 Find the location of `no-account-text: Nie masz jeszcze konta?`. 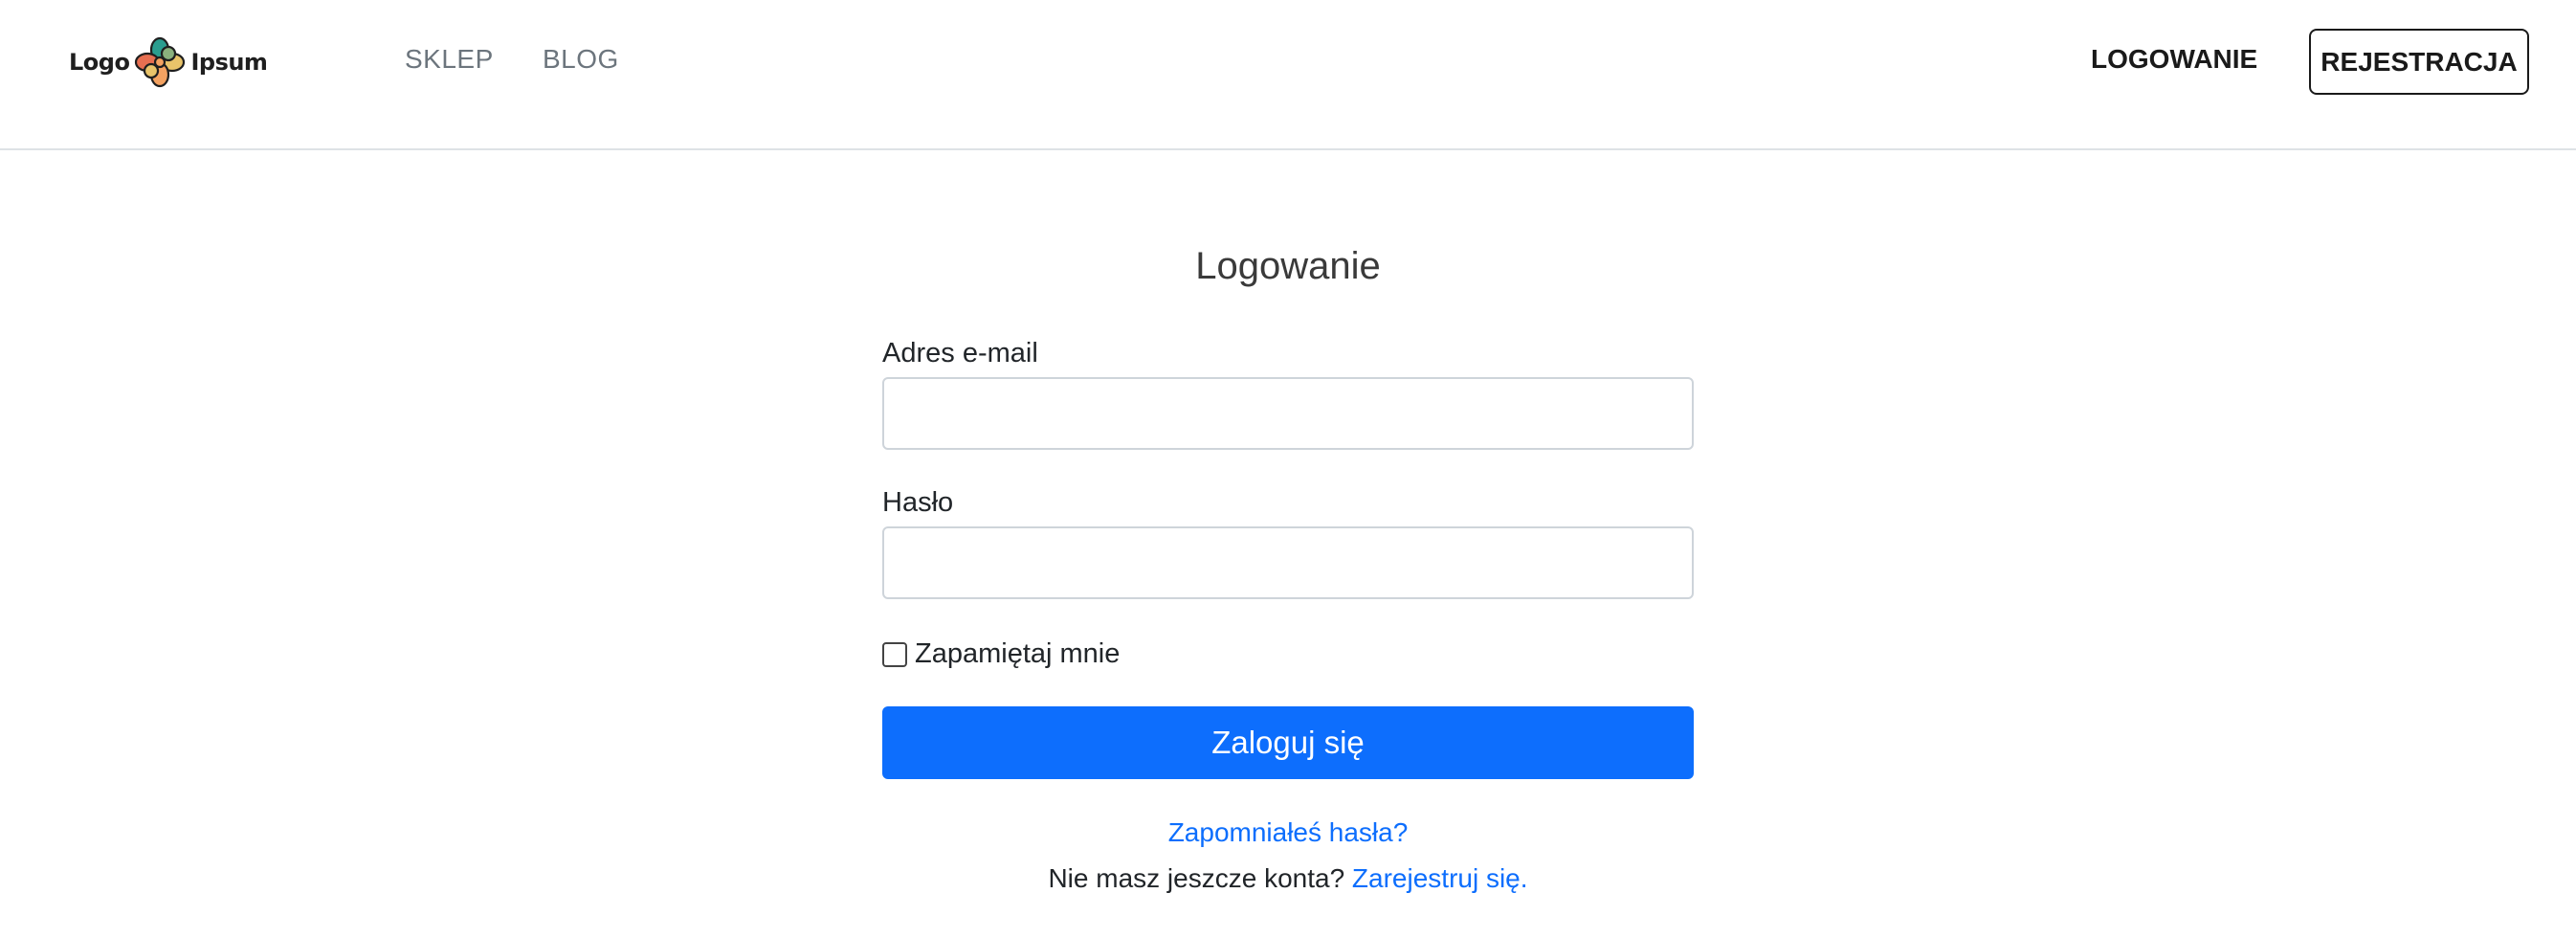

no-account-text: Nie masz jeszcze konta? is located at coordinates (1196, 878).